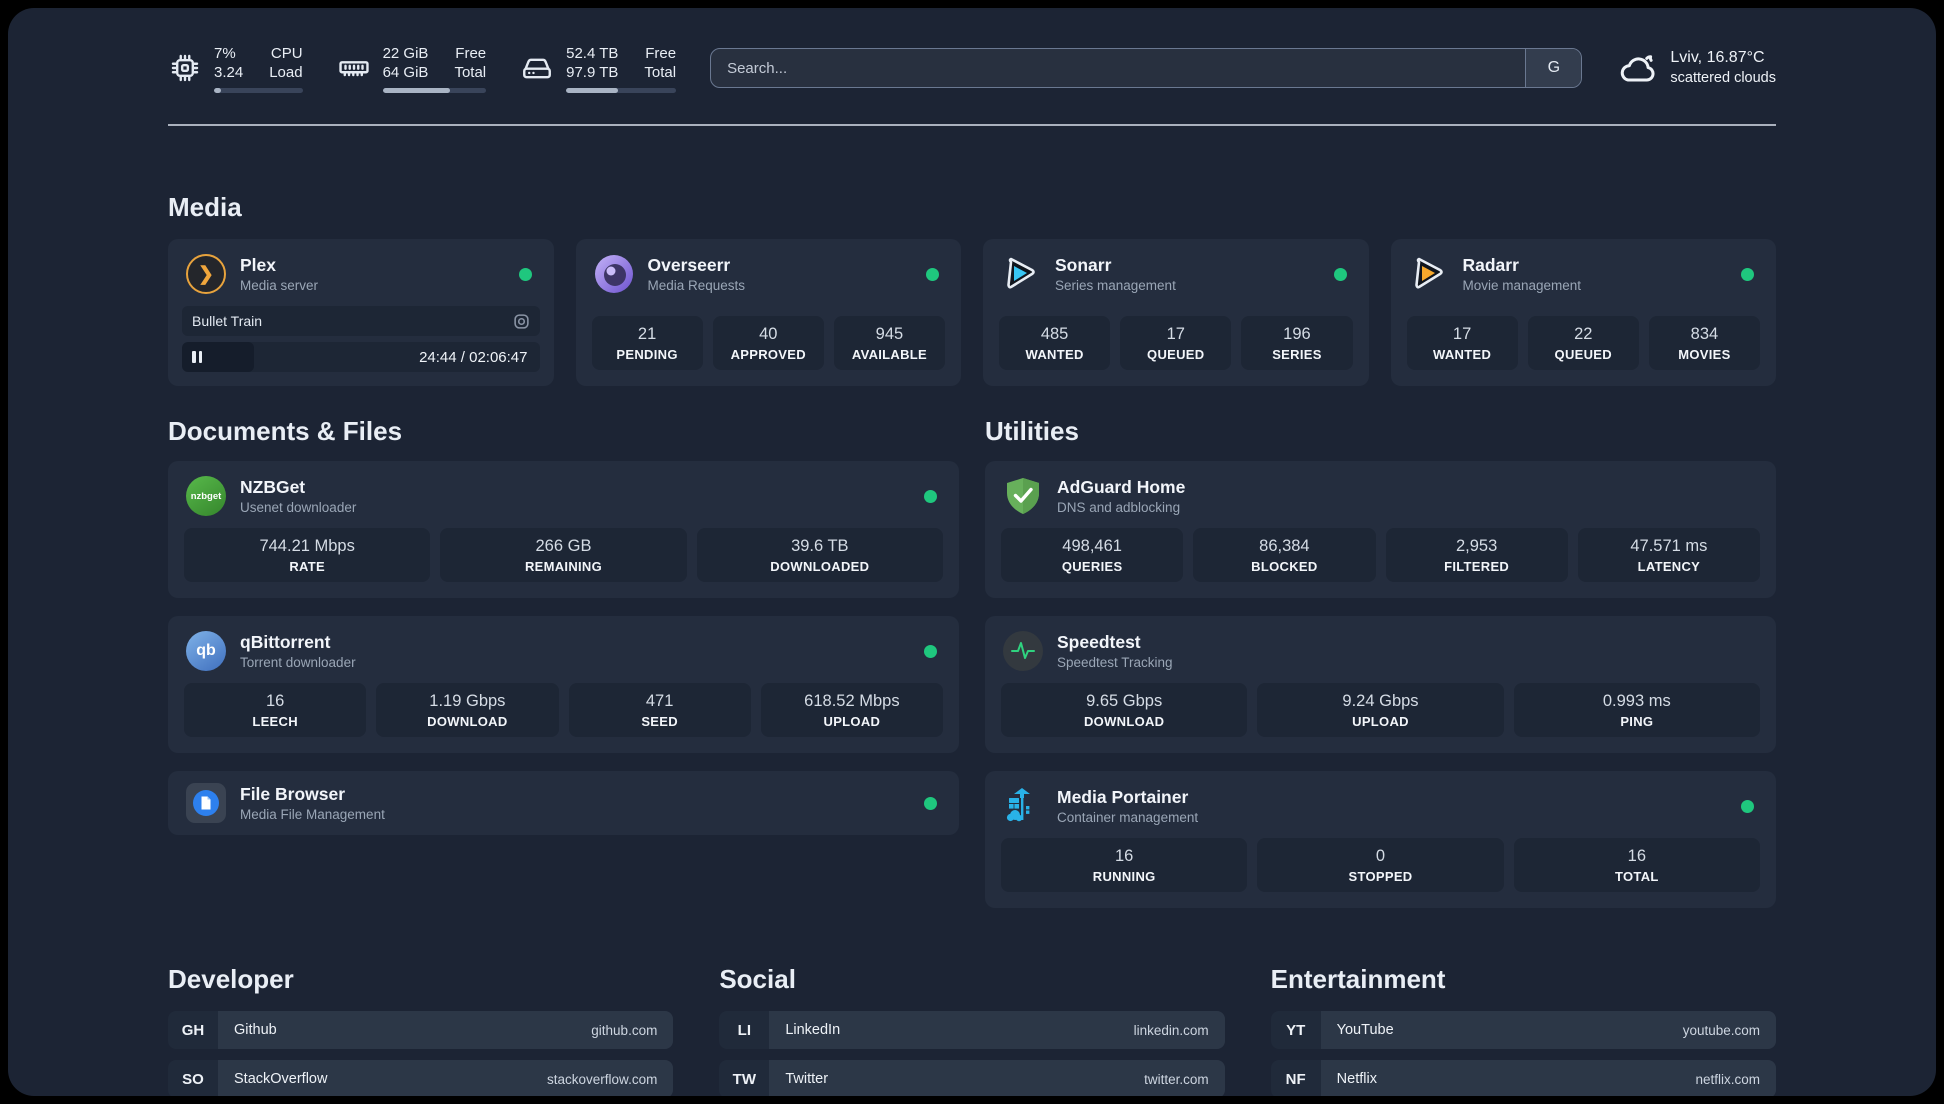  Describe the element at coordinates (361, 357) in the screenshot. I see `plex-progress-bar: 24:44 / 02:06:47` at that location.